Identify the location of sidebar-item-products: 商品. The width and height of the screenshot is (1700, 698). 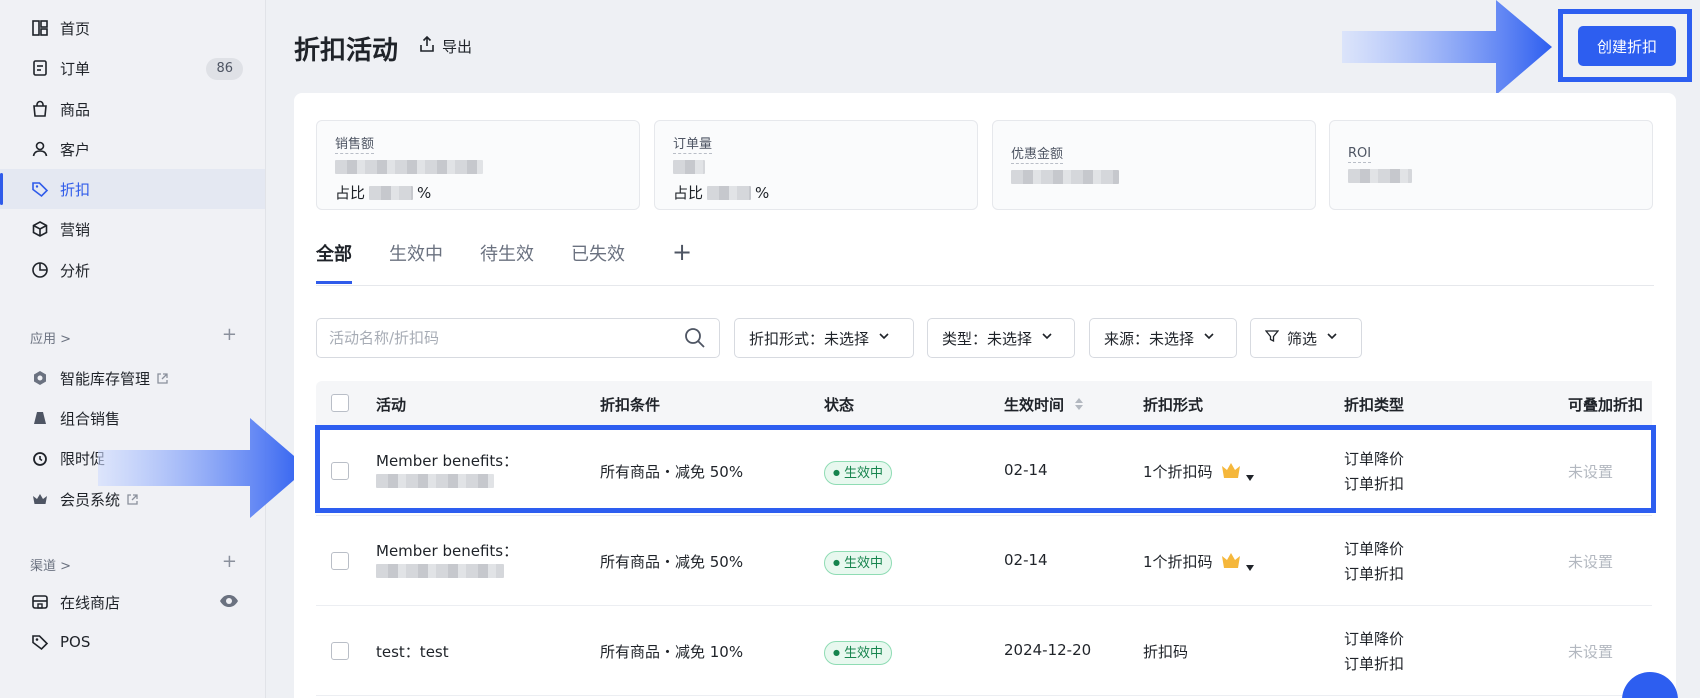
(132, 109).